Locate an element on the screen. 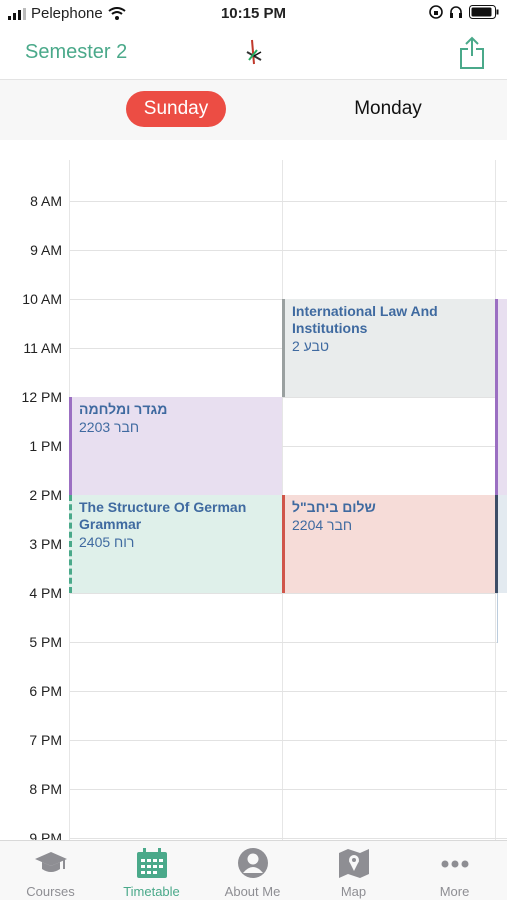 This screenshot has height=900, width=507. hour-label: 3 PM is located at coordinates (45, 544).